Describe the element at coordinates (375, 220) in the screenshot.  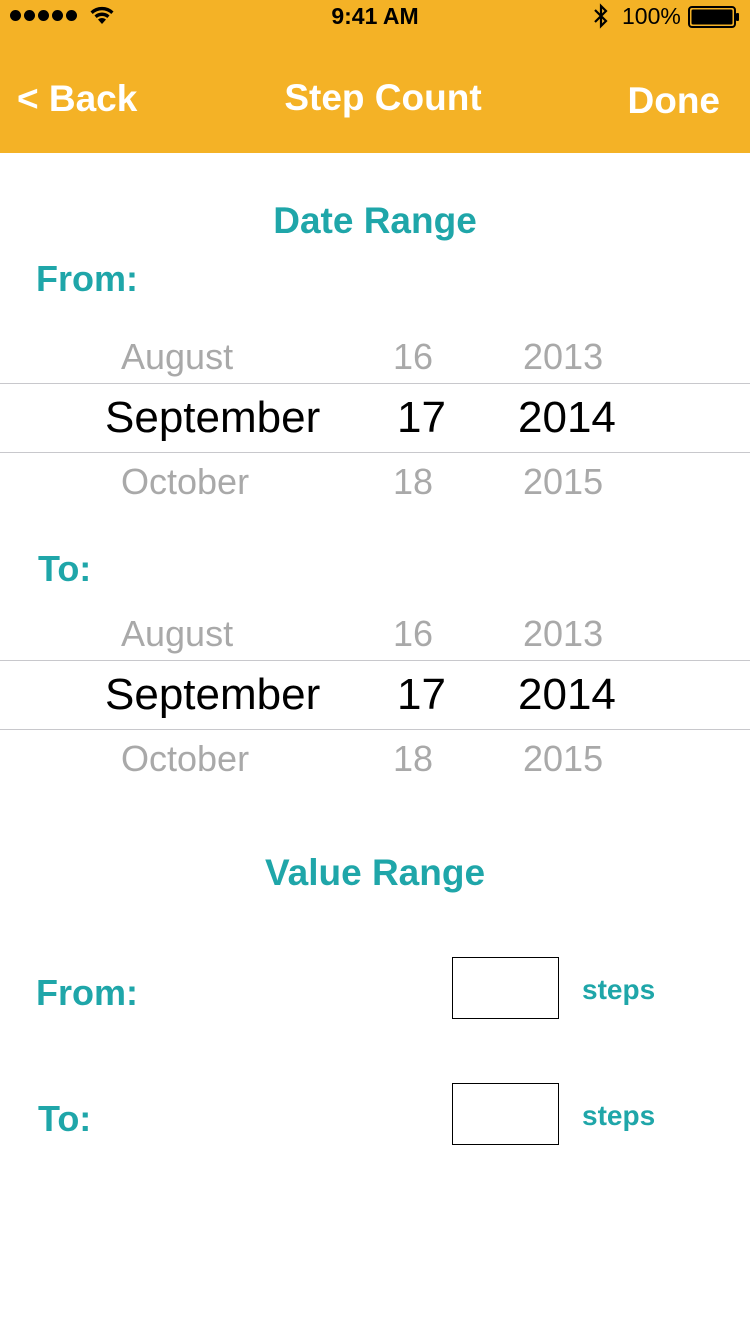
I see `date-range-title: Date Range` at that location.